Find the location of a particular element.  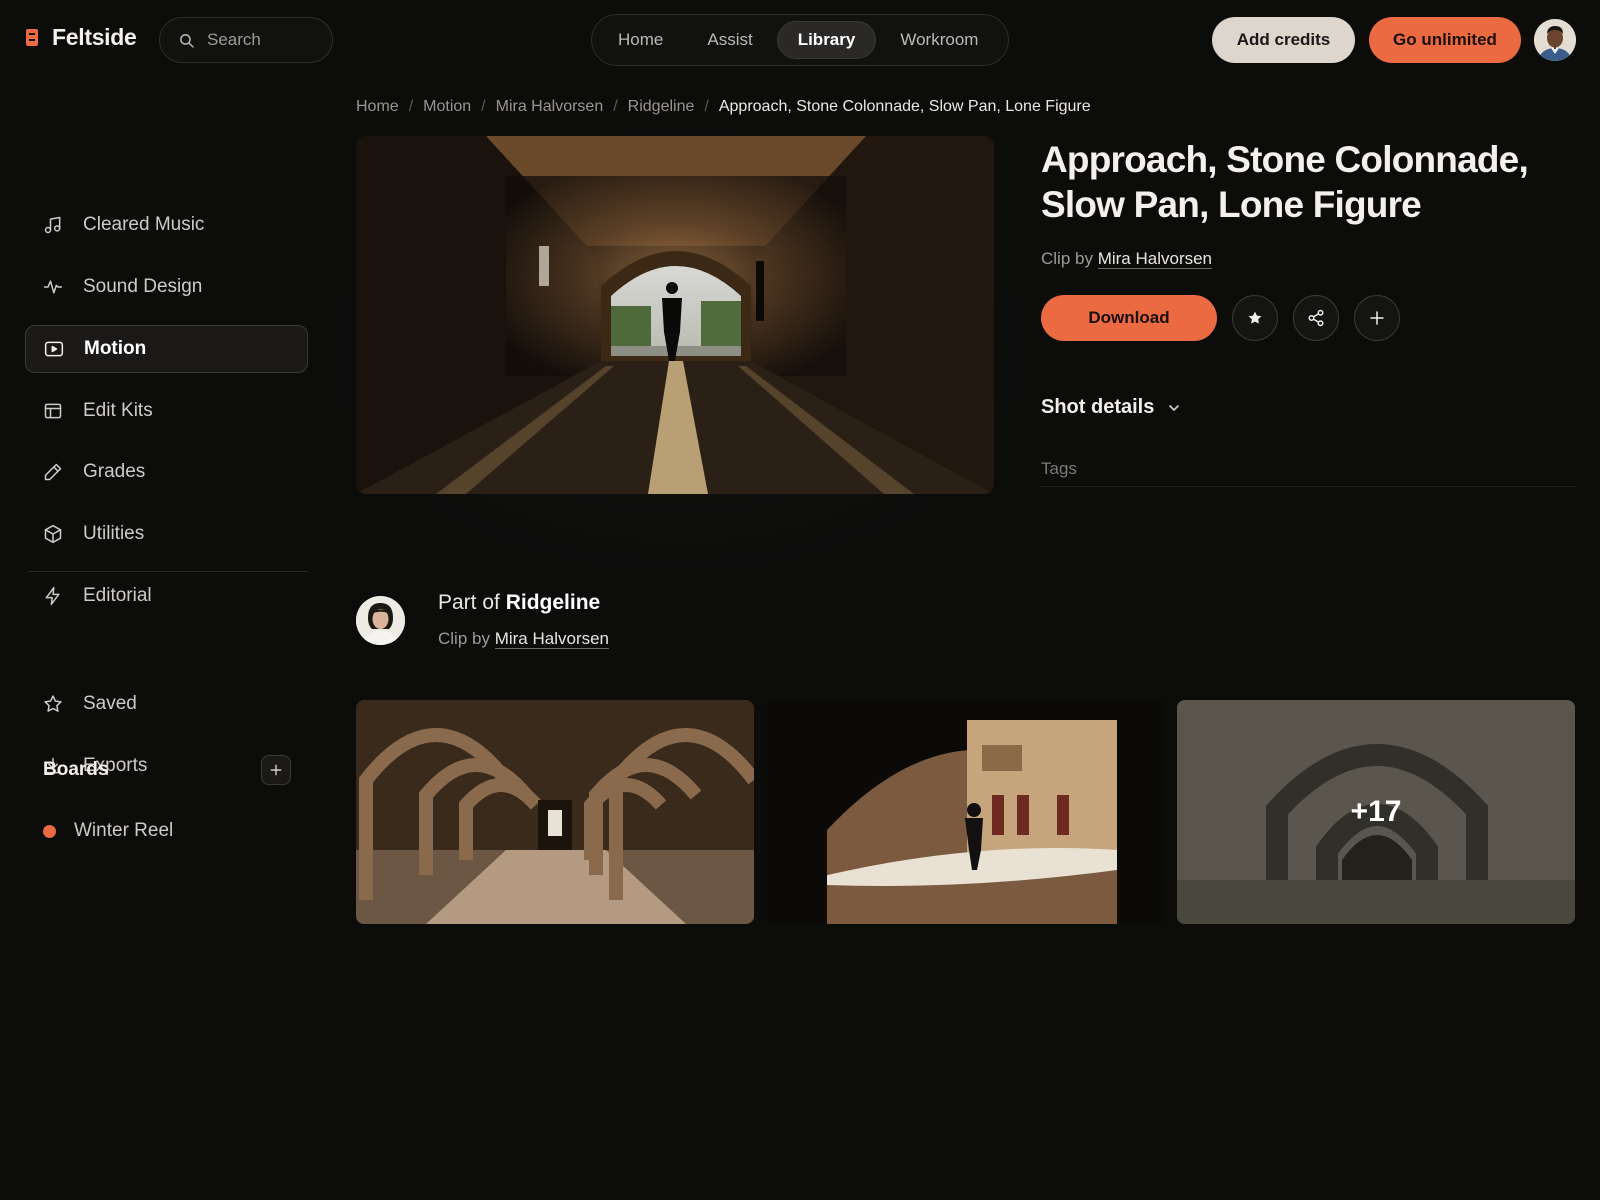

sidebar-item-sound-design: Sound Design is located at coordinates (166, 287).